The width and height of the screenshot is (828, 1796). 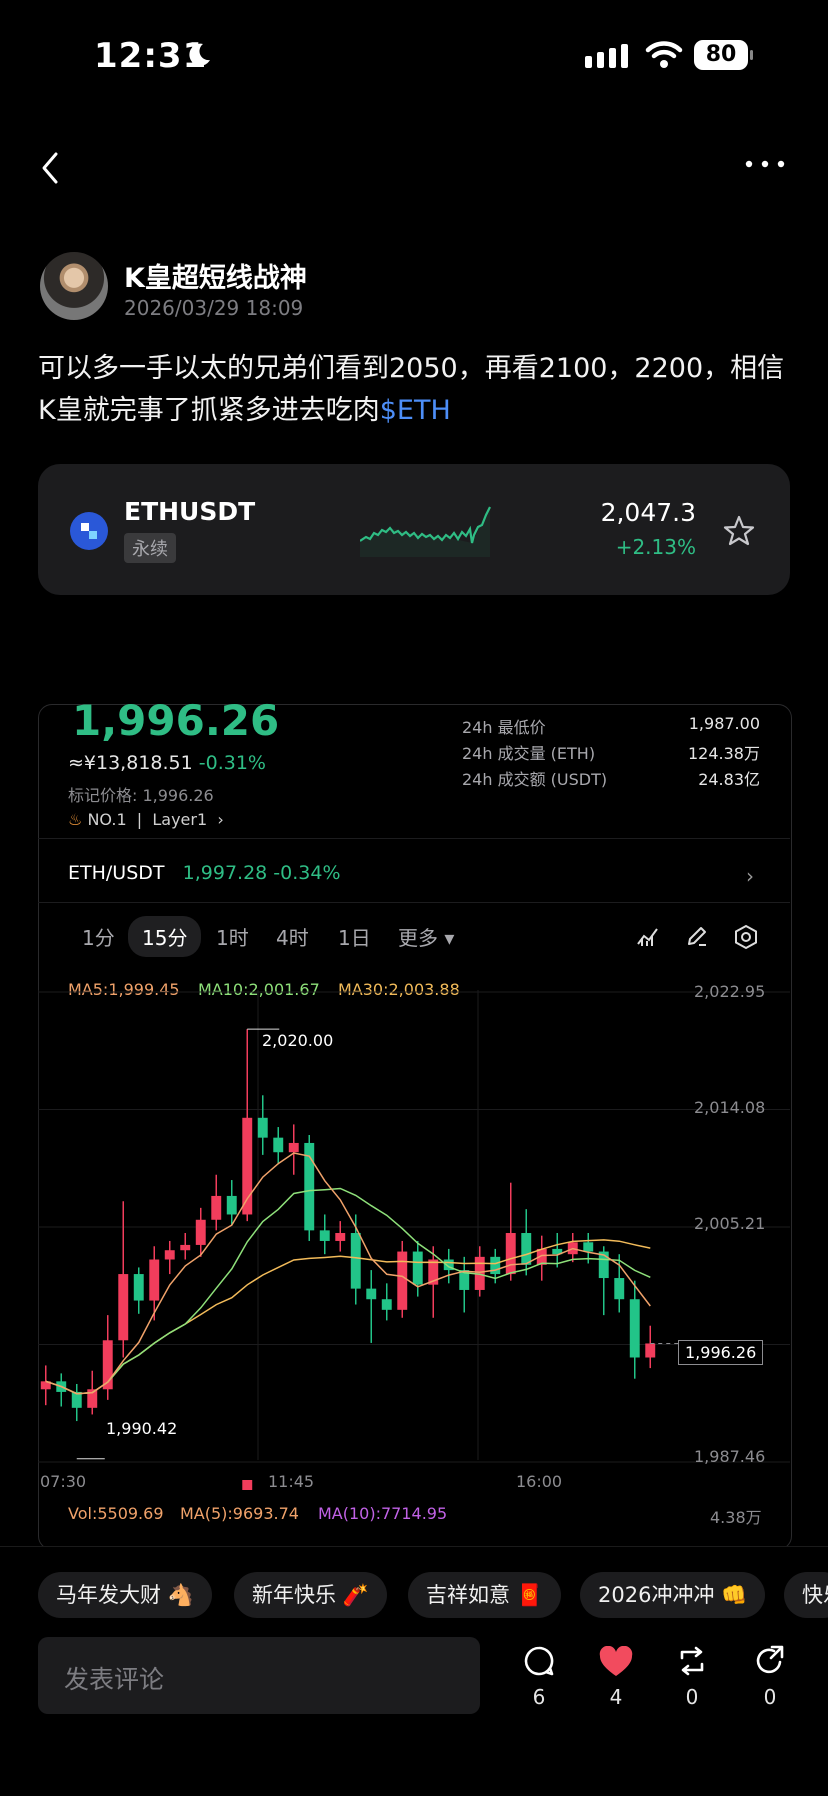 I want to click on vol-label: Vol:5509.69, so click(x=116, y=1513).